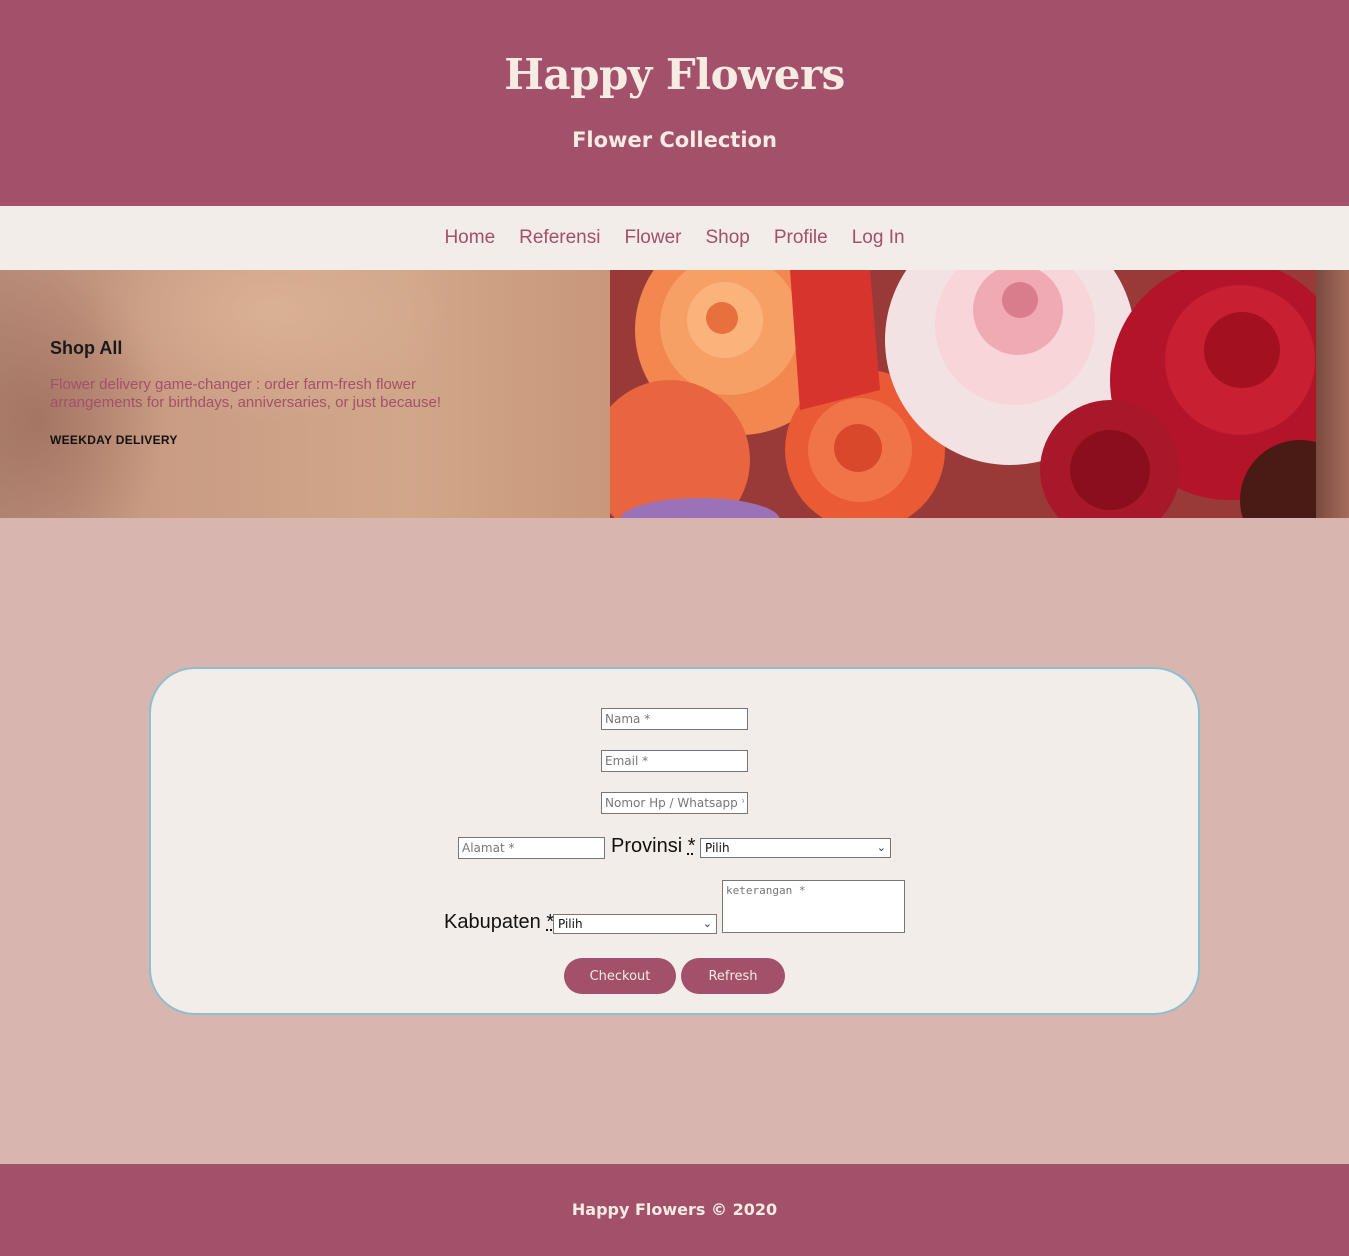  What do you see at coordinates (691, 846) in the screenshot?
I see `provinsi-required-mark: *` at bounding box center [691, 846].